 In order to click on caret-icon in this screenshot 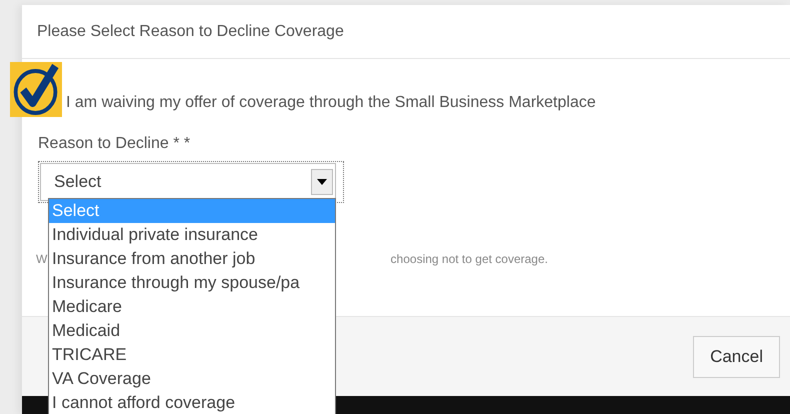, I will do `click(322, 182)`.